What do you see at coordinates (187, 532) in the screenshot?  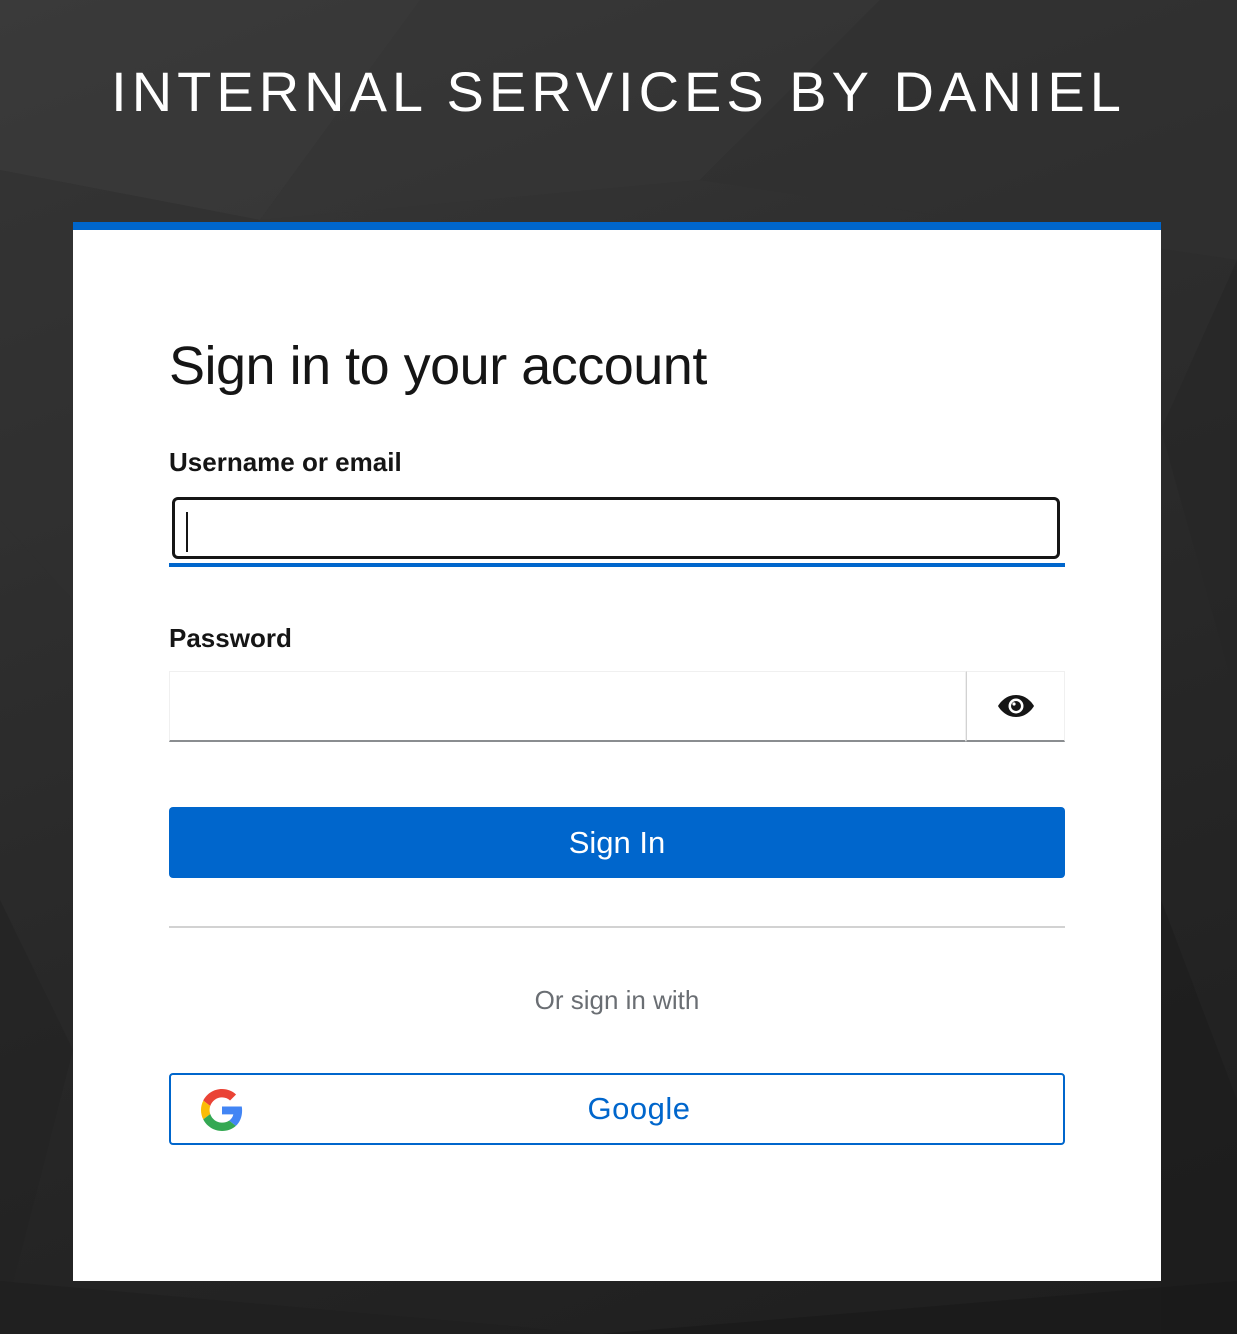 I see `text-cursor` at bounding box center [187, 532].